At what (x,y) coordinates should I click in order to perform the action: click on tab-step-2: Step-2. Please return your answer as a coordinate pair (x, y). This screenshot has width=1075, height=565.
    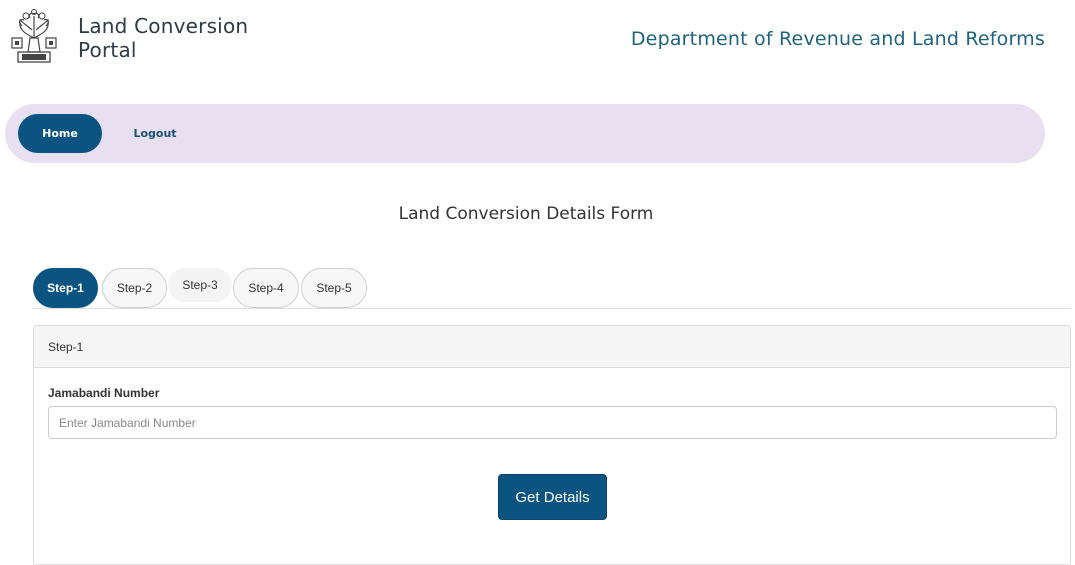
    Looking at the image, I should click on (134, 288).